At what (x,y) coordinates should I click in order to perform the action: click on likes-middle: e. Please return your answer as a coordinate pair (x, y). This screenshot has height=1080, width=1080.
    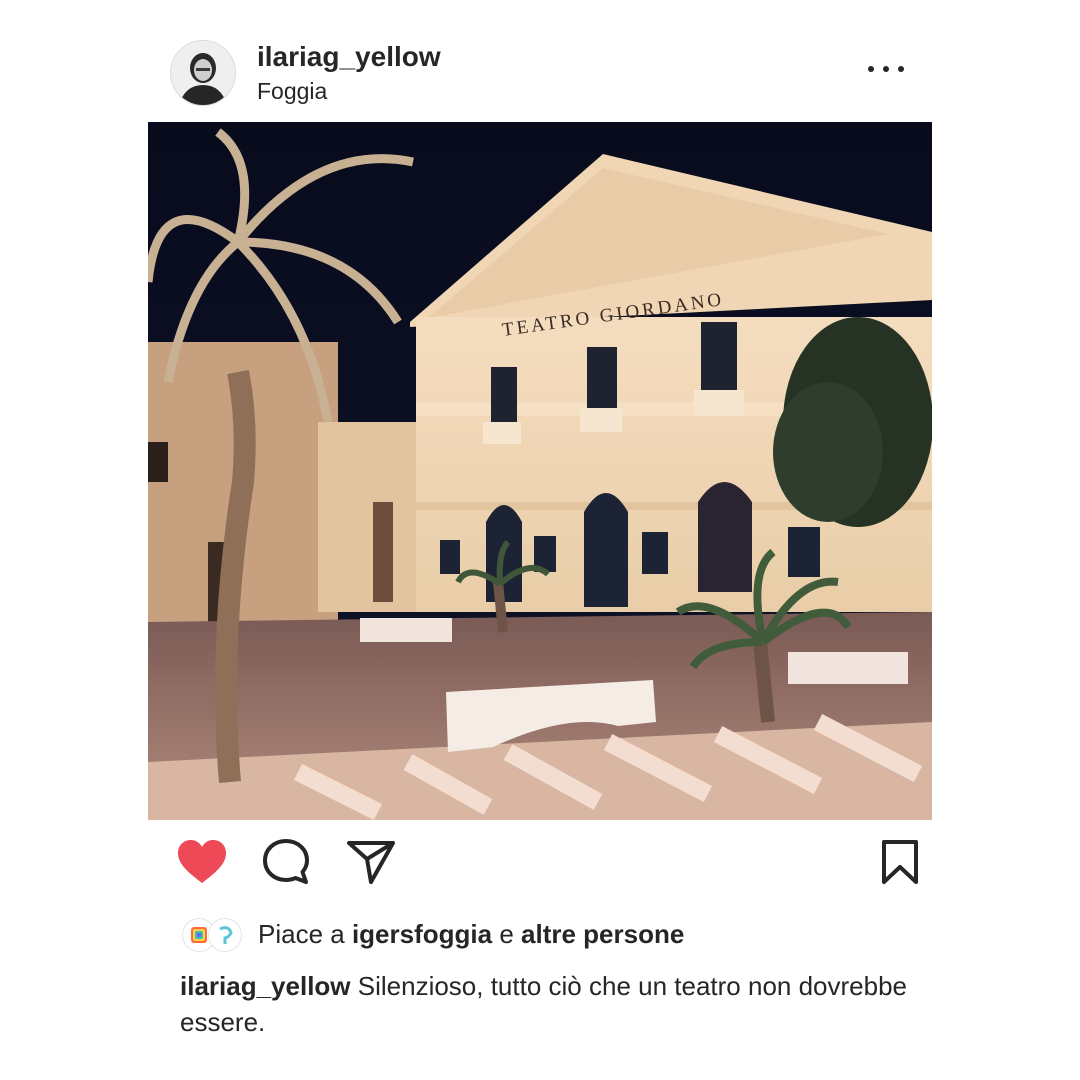
    Looking at the image, I should click on (507, 933).